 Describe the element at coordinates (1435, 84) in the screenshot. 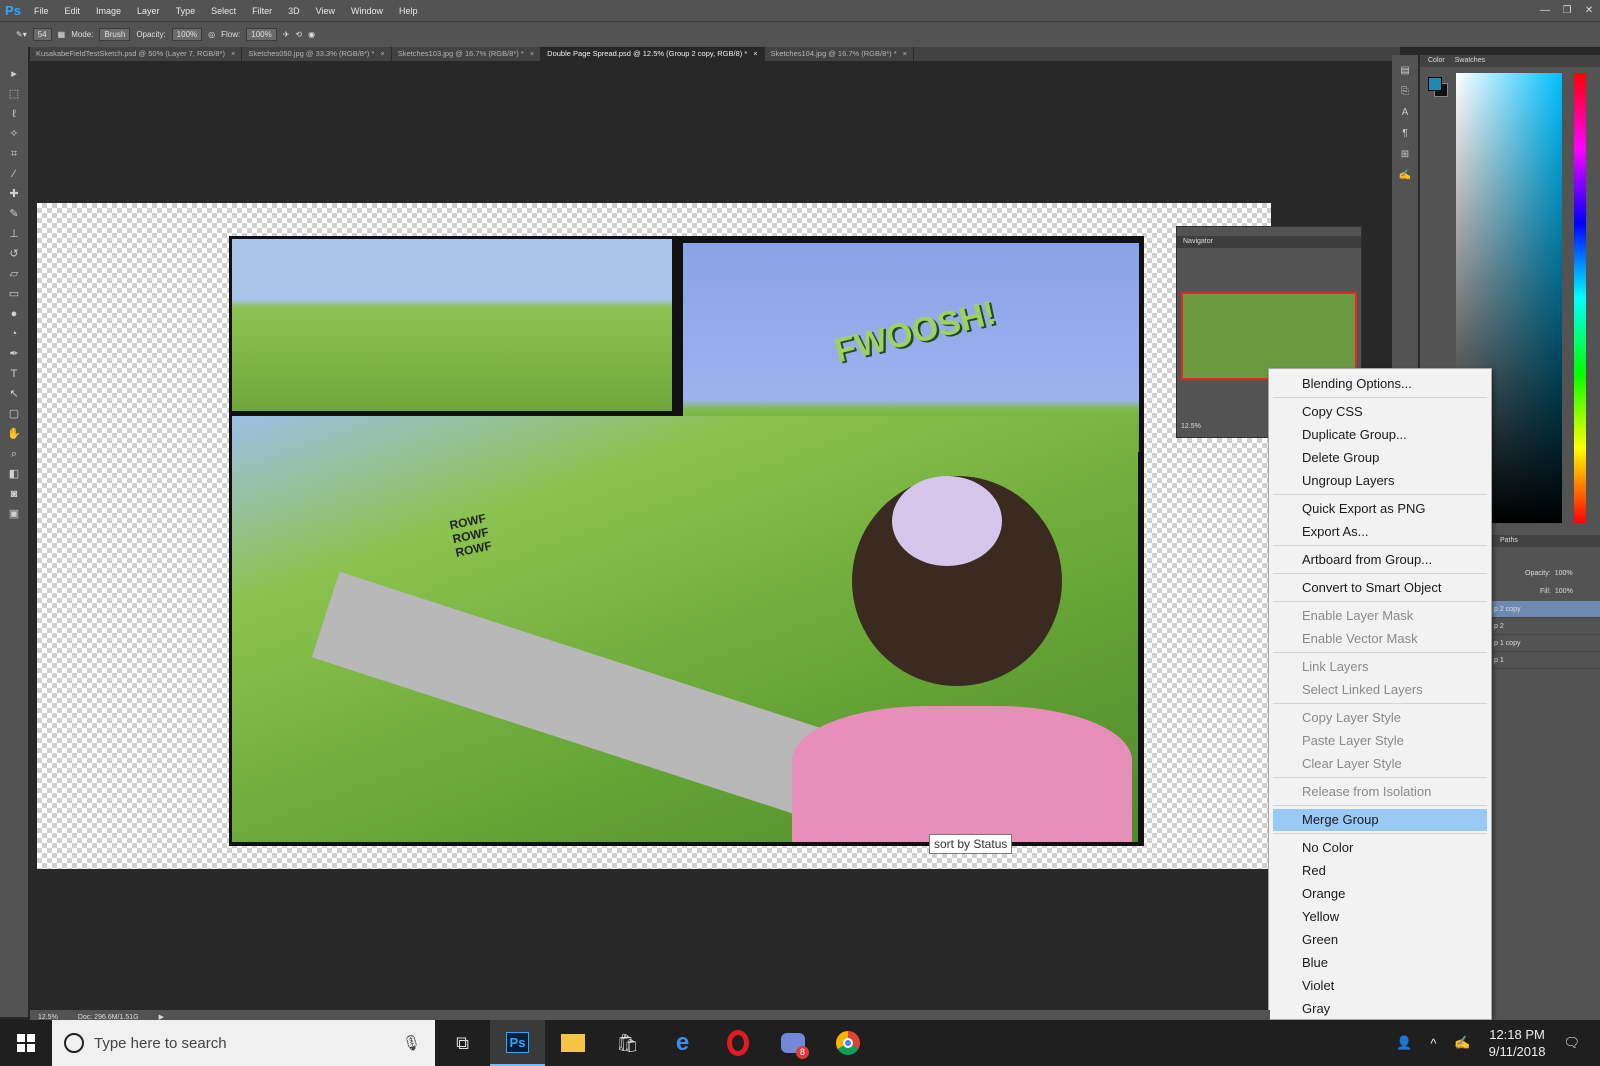

I see `foreground-color-swatch` at that location.